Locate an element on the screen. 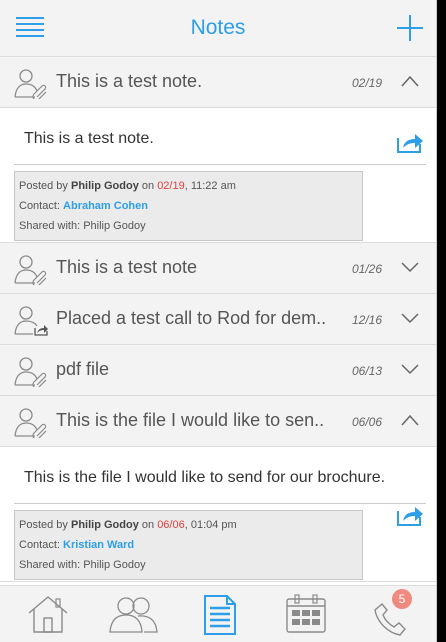 The width and height of the screenshot is (446, 642). posted-date: 06/06 is located at coordinates (171, 525).